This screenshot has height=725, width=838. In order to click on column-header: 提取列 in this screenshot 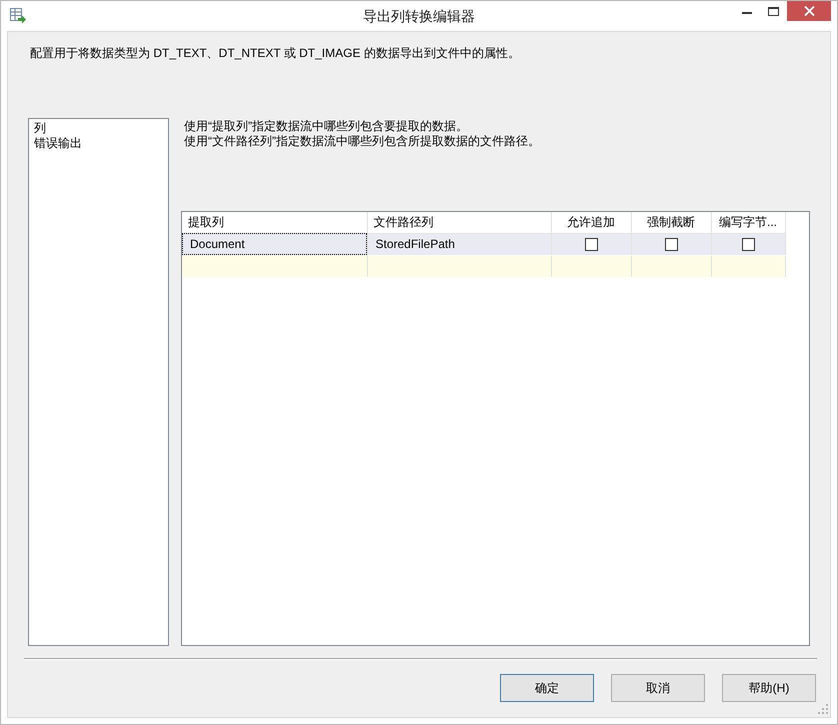, I will do `click(274, 222)`.